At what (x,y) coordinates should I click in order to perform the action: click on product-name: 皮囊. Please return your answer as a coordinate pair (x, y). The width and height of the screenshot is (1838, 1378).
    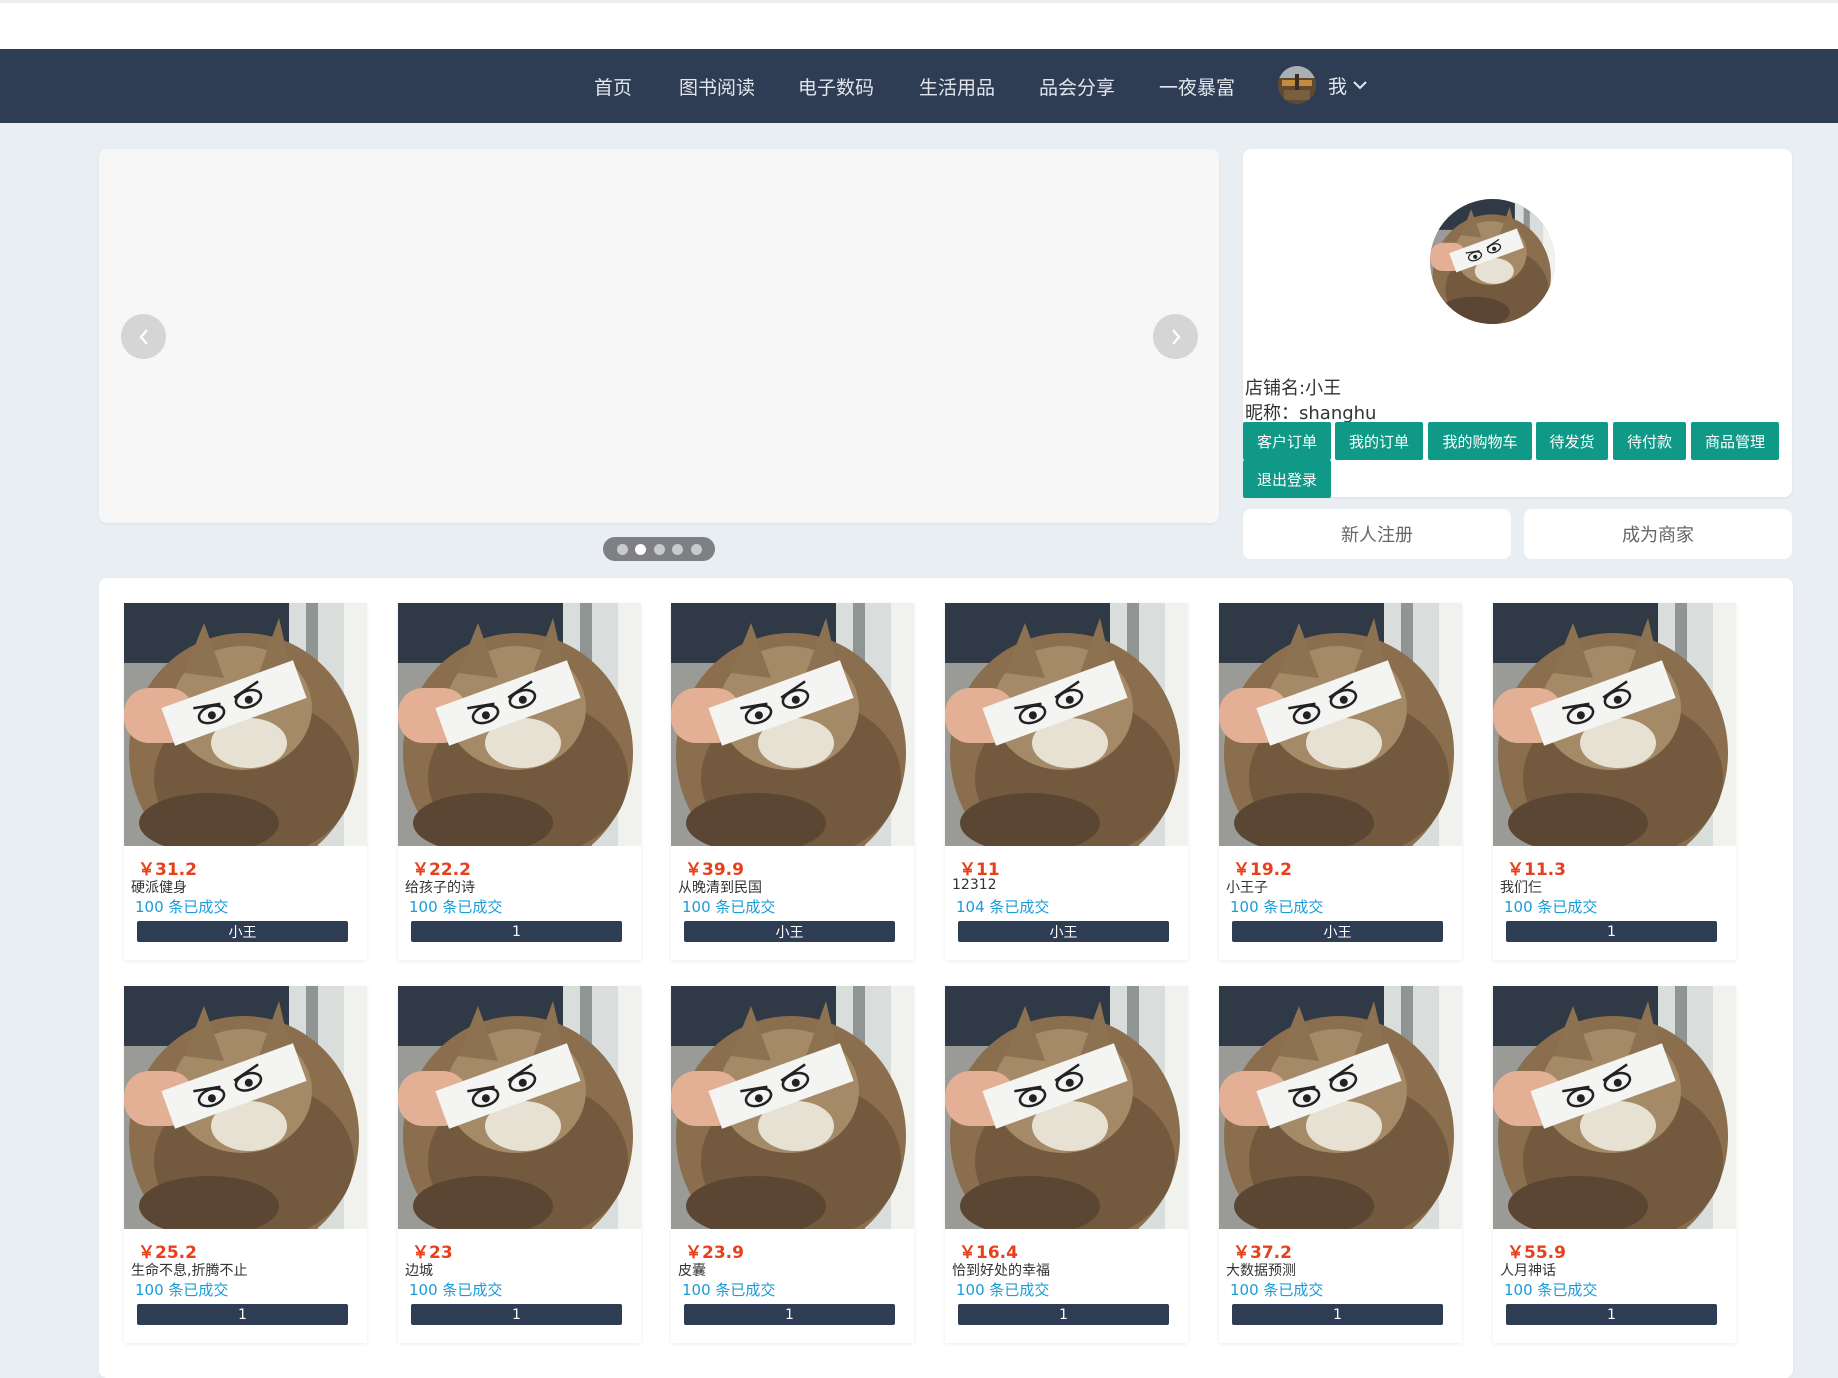
    Looking at the image, I should click on (692, 1271).